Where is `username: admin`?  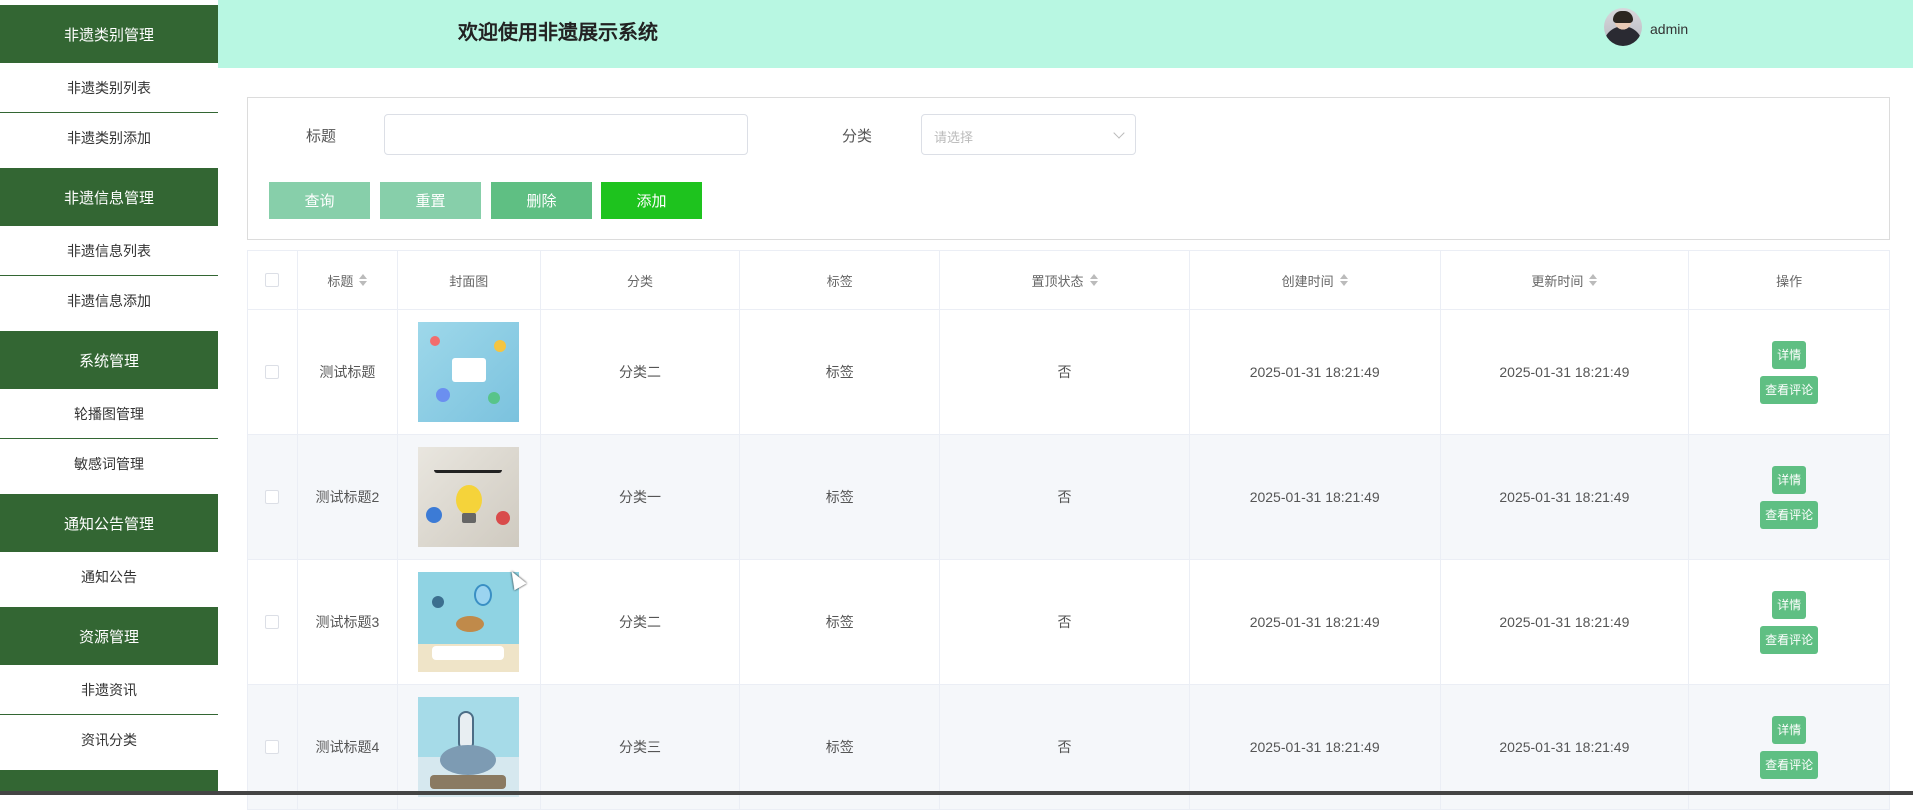 username: admin is located at coordinates (1669, 29).